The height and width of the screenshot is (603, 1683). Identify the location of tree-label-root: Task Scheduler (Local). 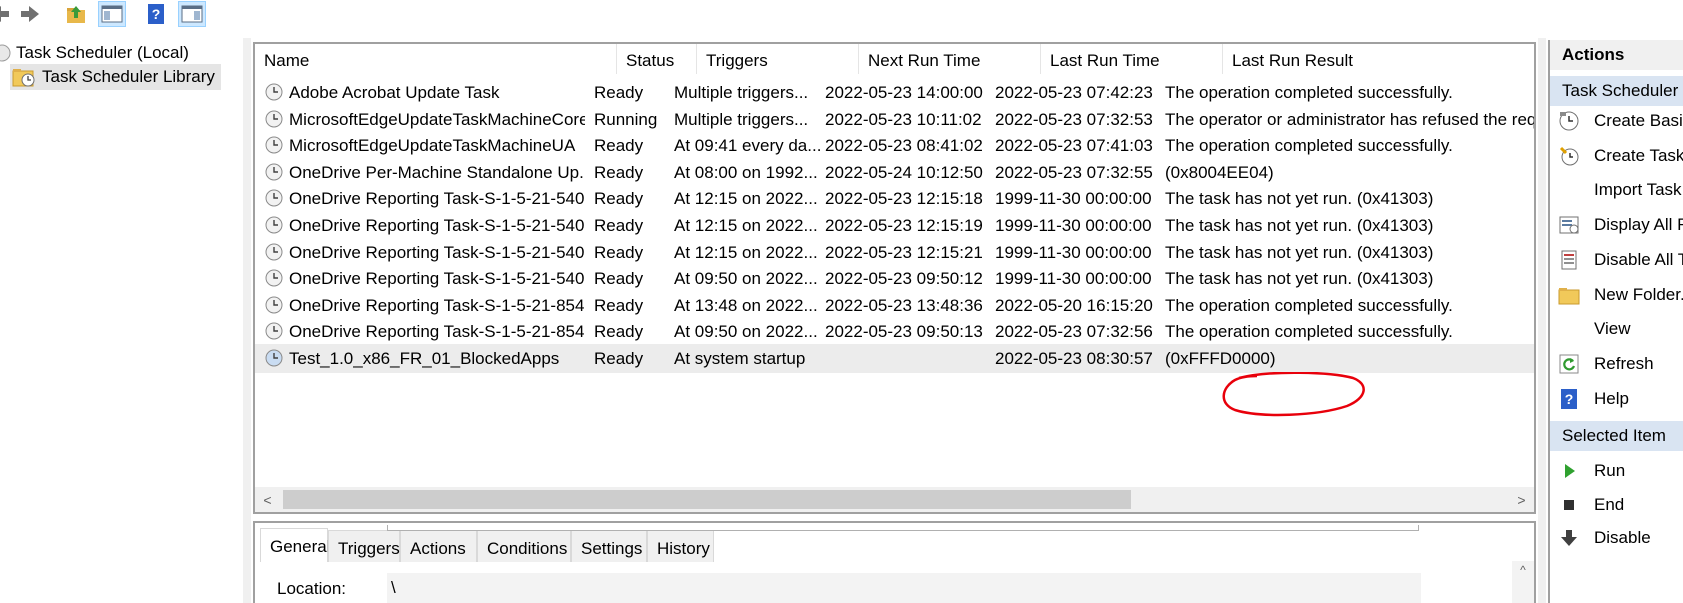
(102, 52).